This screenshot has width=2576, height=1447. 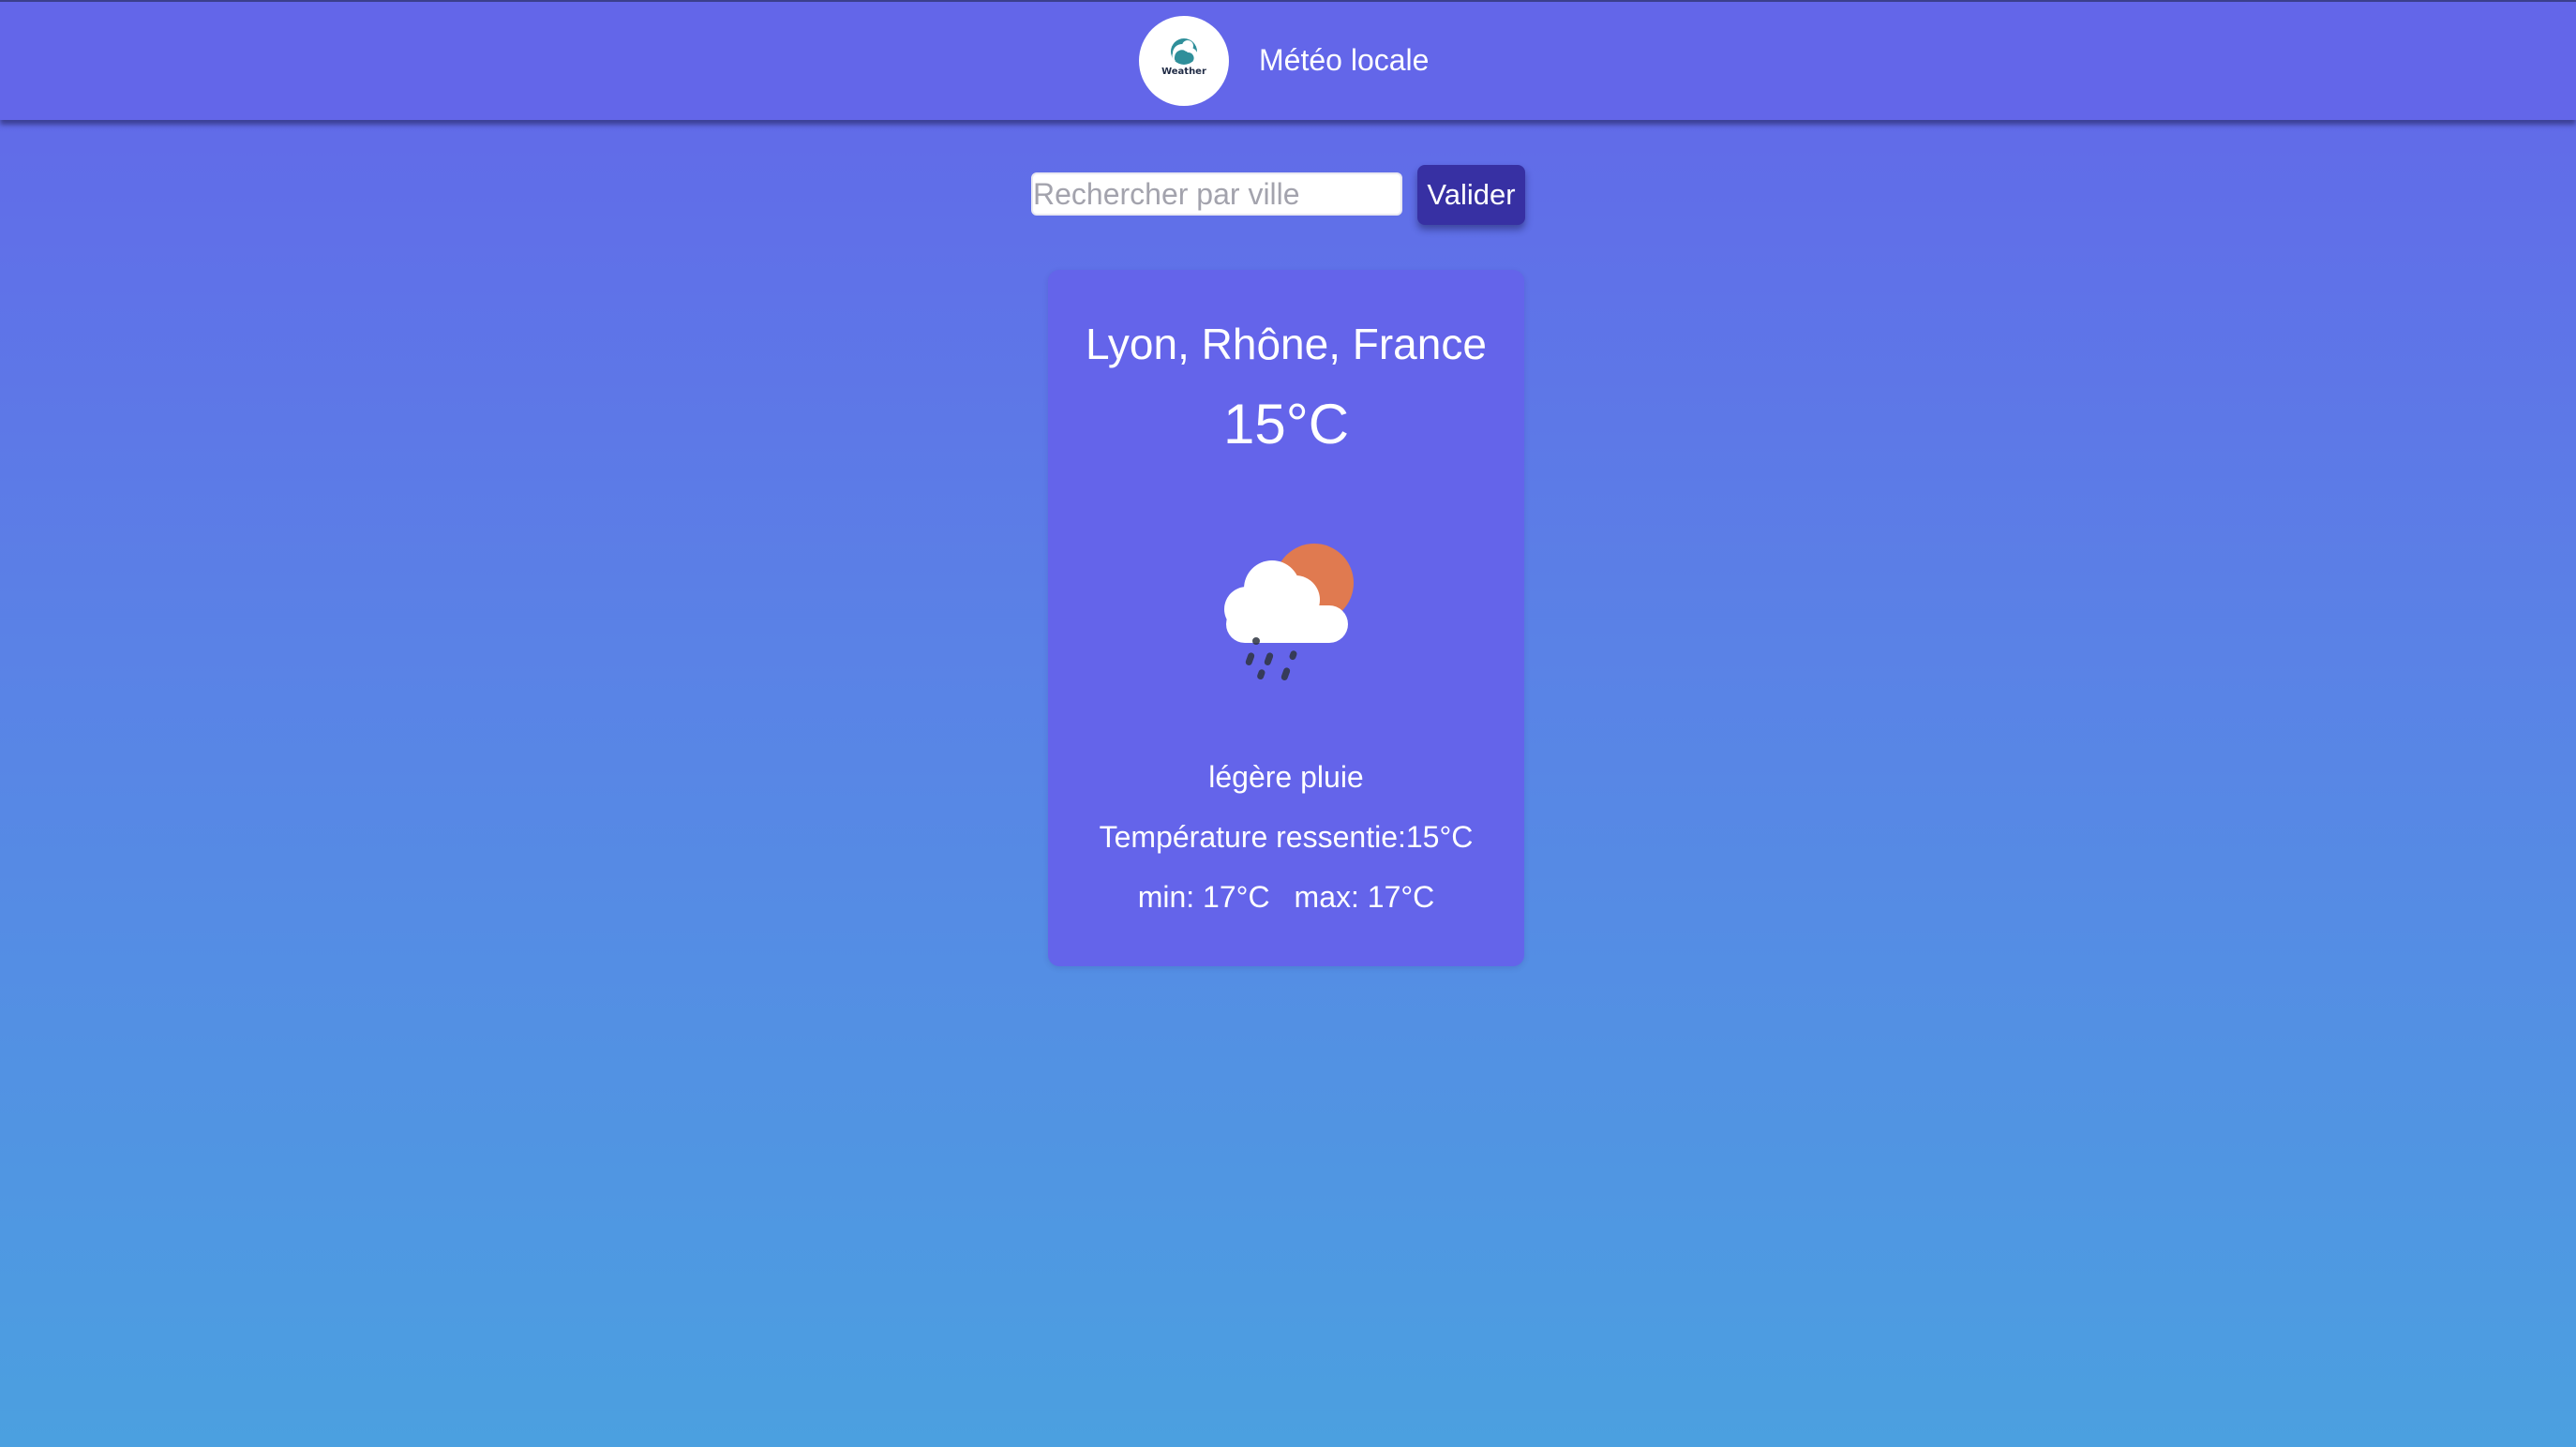 What do you see at coordinates (1286, 777) in the screenshot?
I see `weather-description: légère pluie` at bounding box center [1286, 777].